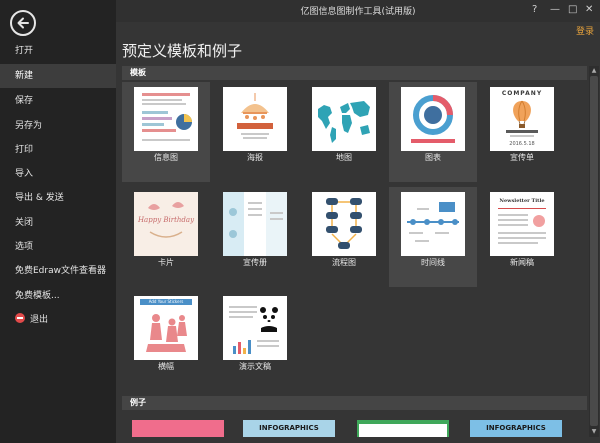 This screenshot has width=600, height=443. I want to click on template-infographic: 信息图, so click(166, 132).